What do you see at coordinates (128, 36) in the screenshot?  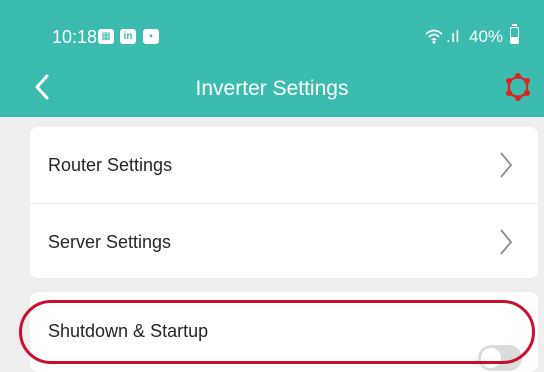 I see `linkedin-icon: in` at bounding box center [128, 36].